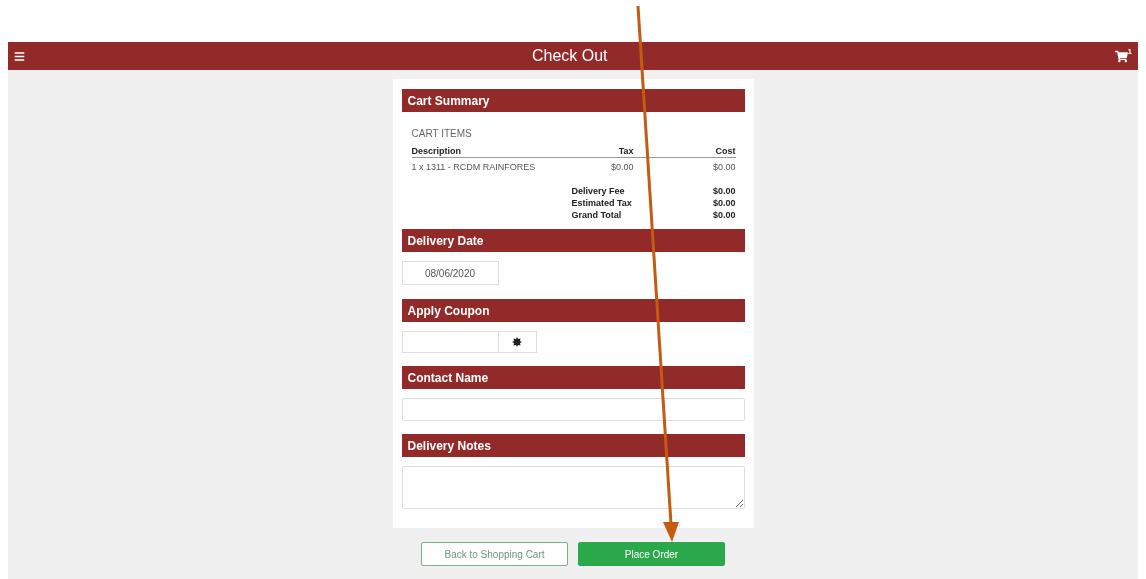 The width and height of the screenshot is (1146, 579). What do you see at coordinates (492, 152) in the screenshot?
I see `column-header: Description` at bounding box center [492, 152].